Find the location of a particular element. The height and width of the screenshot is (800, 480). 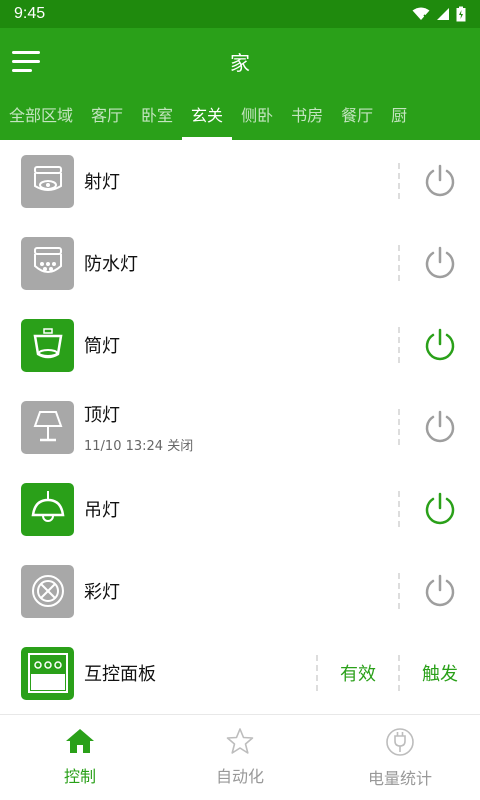

tab-side-bedroom: 侧卧 is located at coordinates (257, 117).